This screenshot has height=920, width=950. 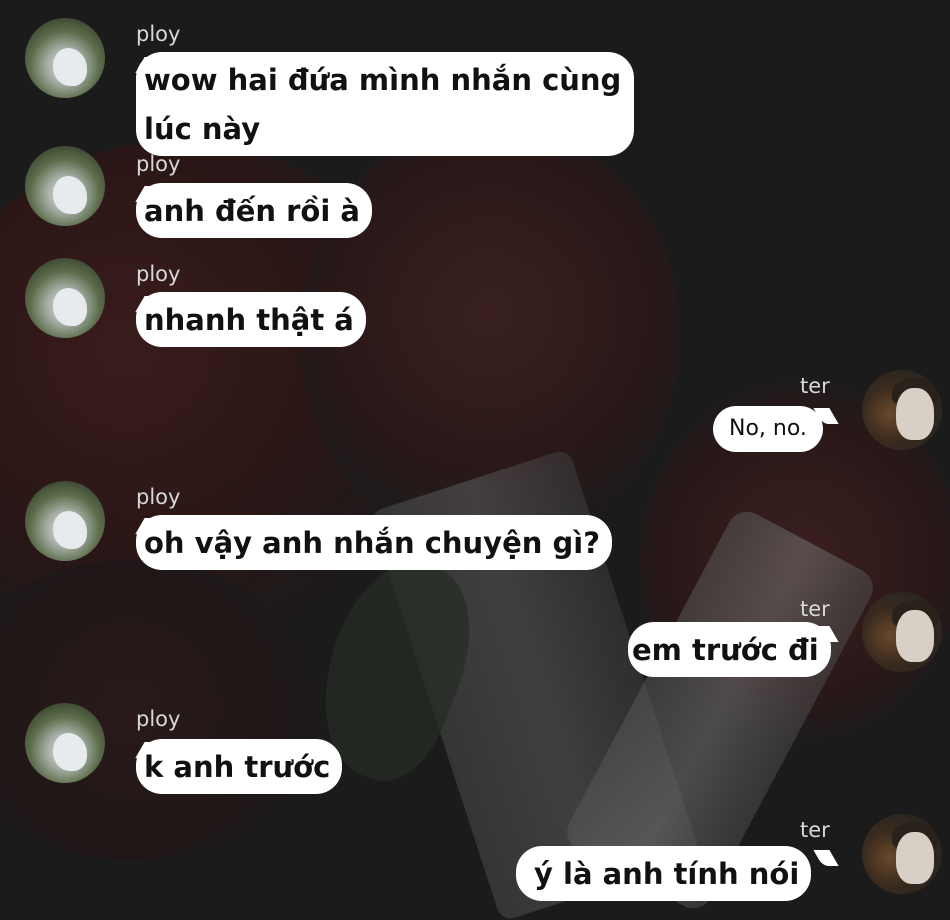 What do you see at coordinates (374, 542) in the screenshot?
I see `message-bubble: oh vậy anh nhắn chuyện gì?` at bounding box center [374, 542].